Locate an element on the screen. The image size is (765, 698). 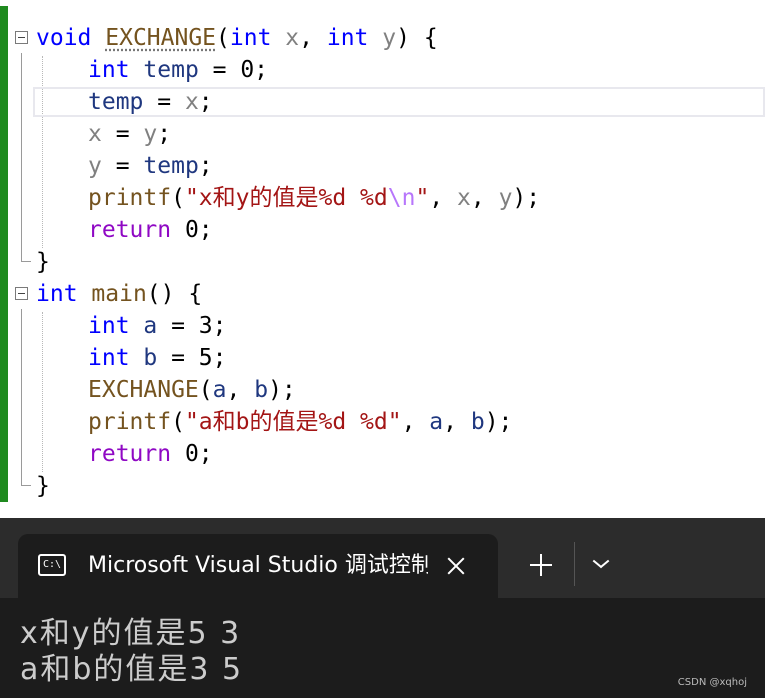
code-line: printf("x和y的值是%d %d\n", x, y); is located at coordinates (382, 198).